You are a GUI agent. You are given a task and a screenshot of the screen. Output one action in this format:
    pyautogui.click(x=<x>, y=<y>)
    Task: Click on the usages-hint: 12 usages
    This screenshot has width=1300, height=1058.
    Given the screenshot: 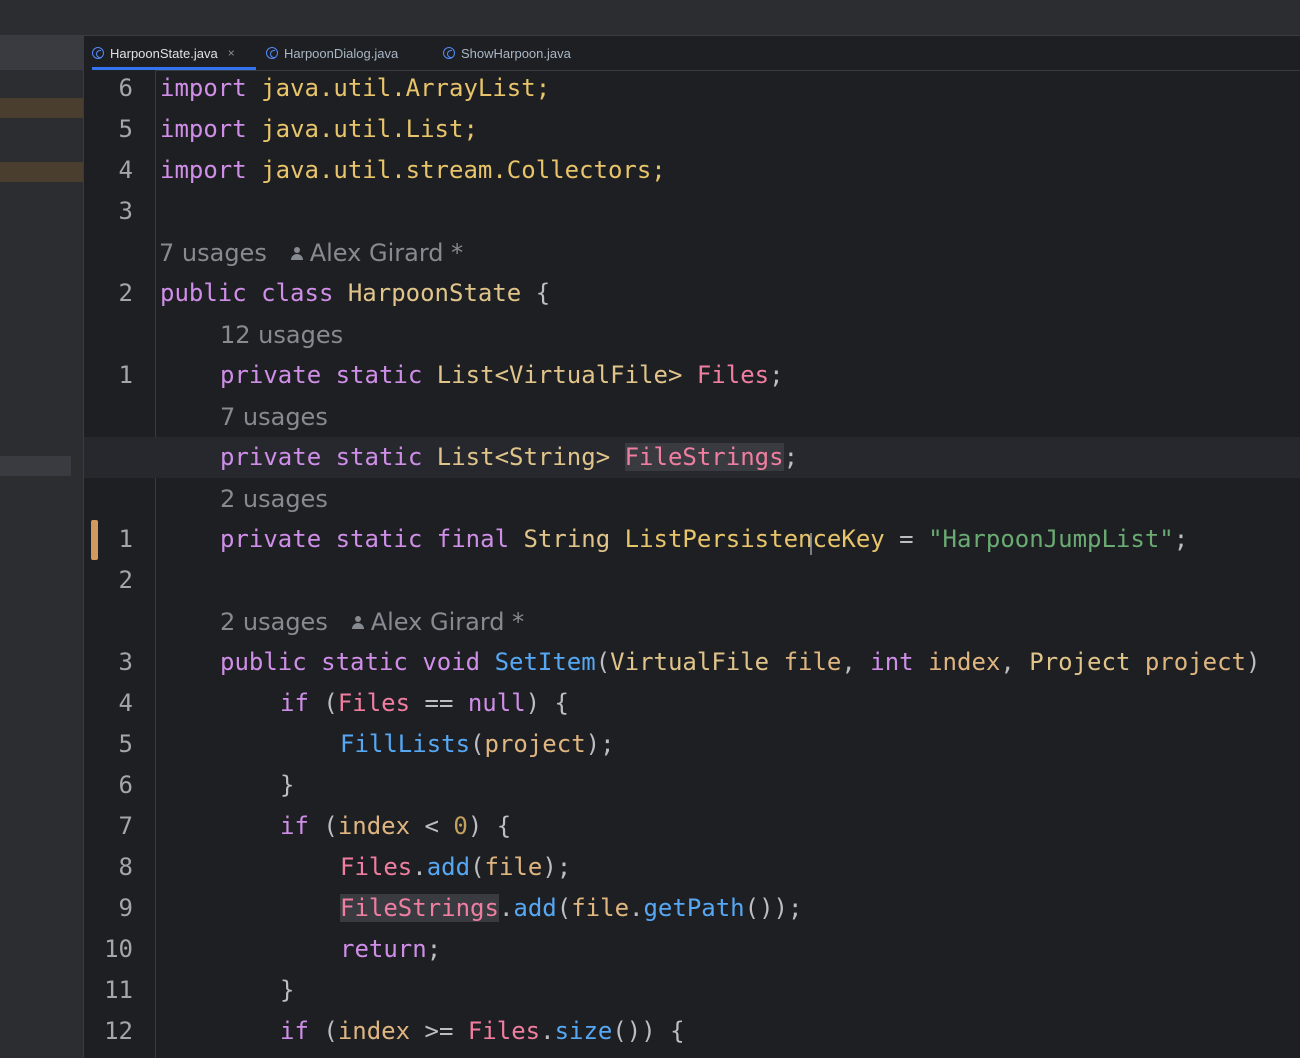 What is the action you would take?
    pyautogui.click(x=281, y=335)
    